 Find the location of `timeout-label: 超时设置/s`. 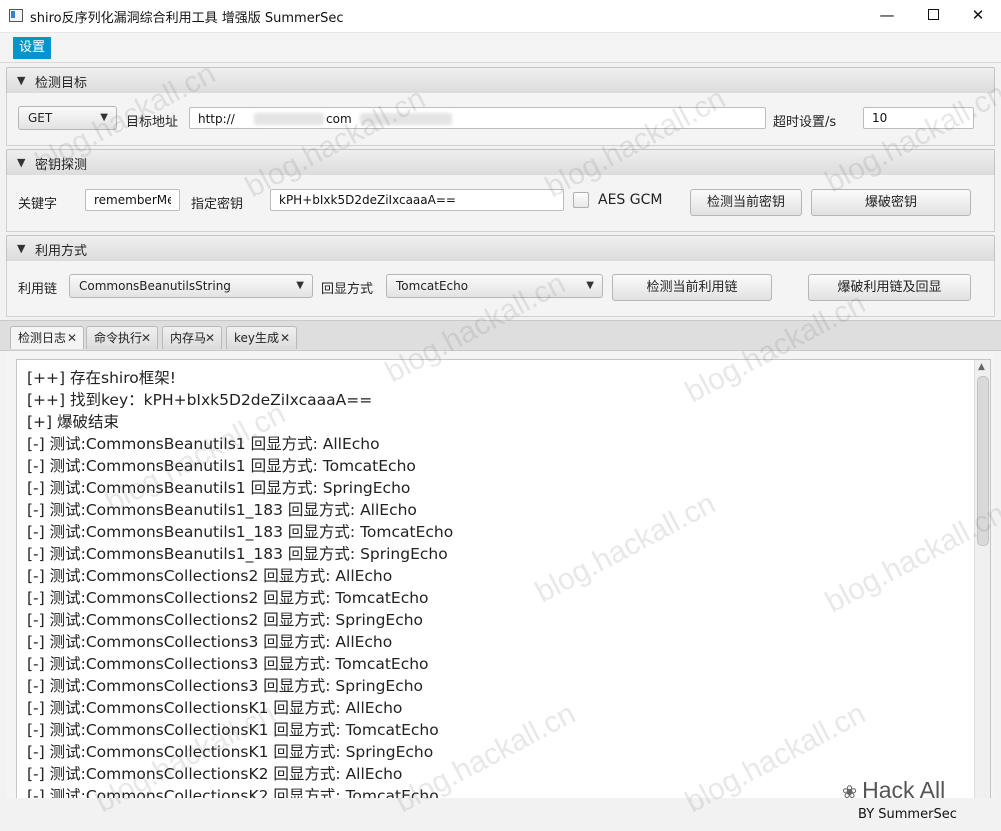

timeout-label: 超时设置/s is located at coordinates (805, 122).